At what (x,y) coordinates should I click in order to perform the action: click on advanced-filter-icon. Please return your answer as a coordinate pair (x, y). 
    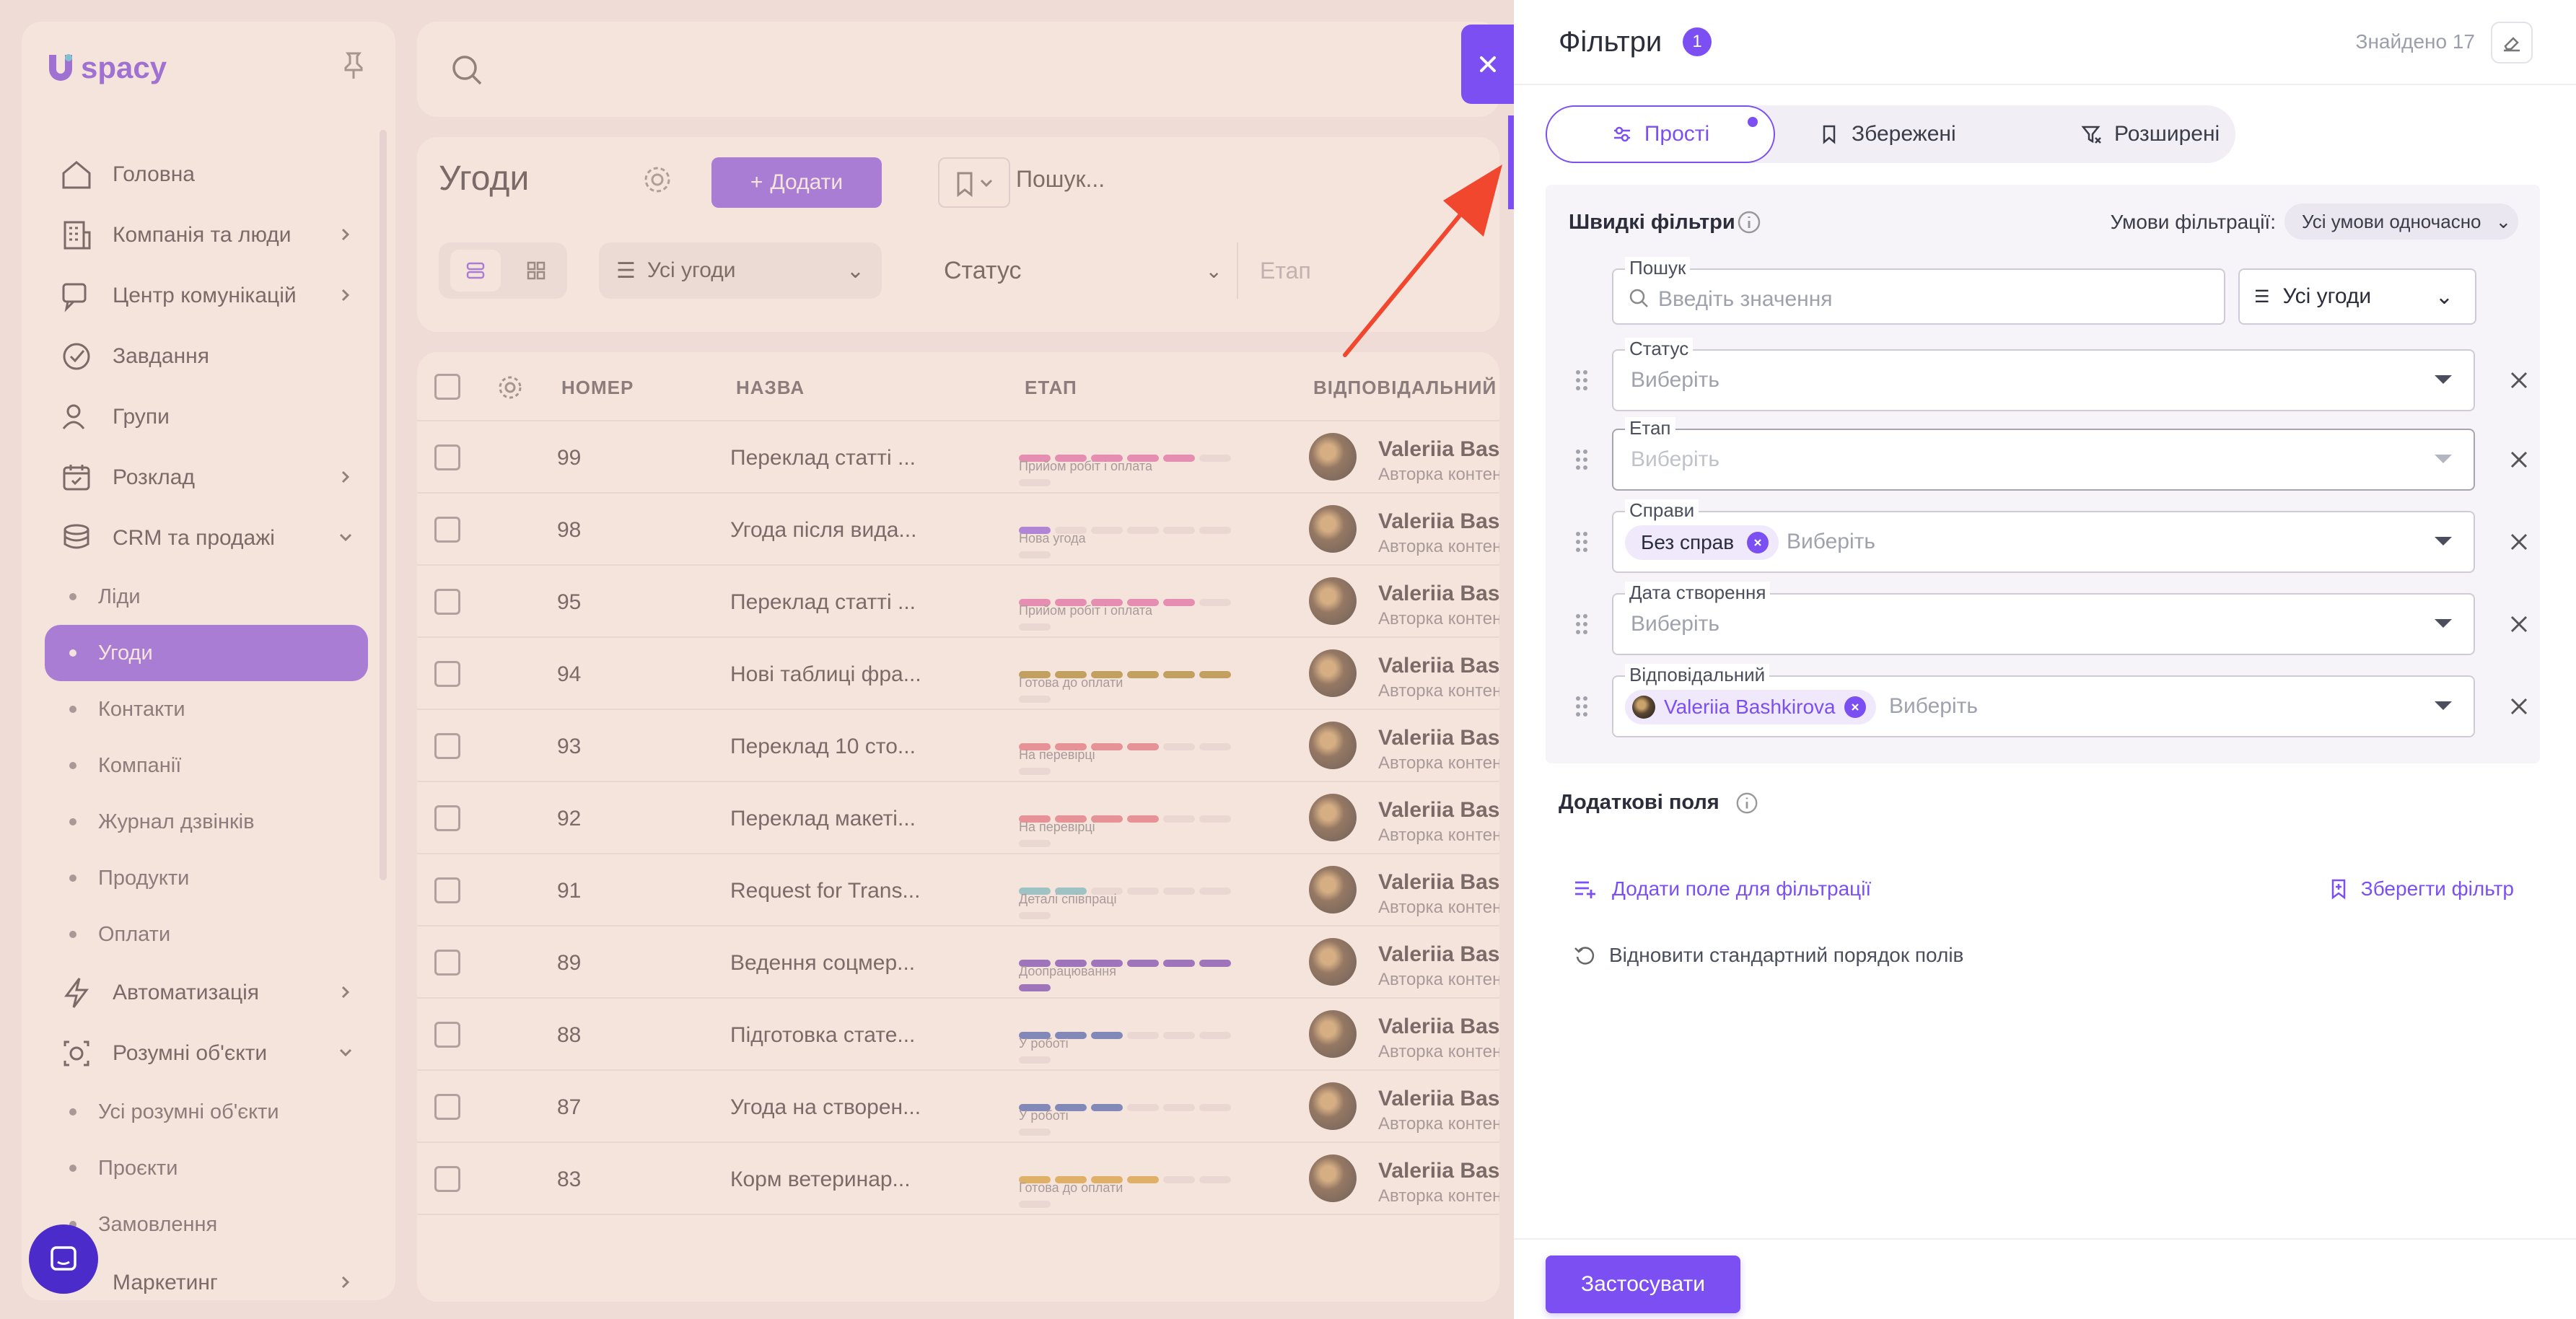
    Looking at the image, I should click on (2091, 135).